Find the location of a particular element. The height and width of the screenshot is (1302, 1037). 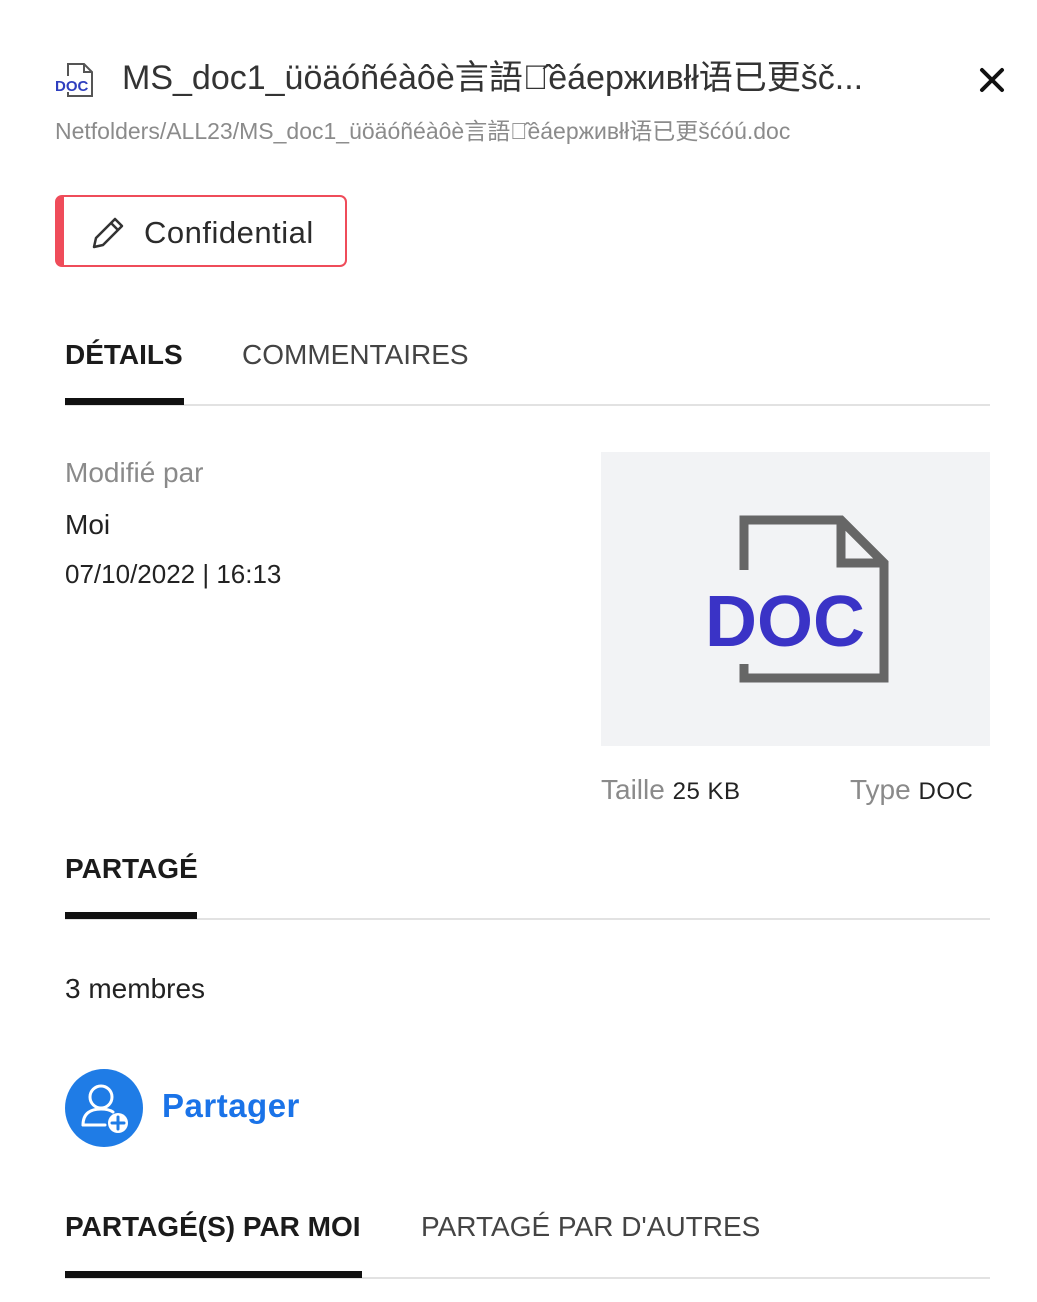

tab-details: DÉTAILS is located at coordinates (124, 355).